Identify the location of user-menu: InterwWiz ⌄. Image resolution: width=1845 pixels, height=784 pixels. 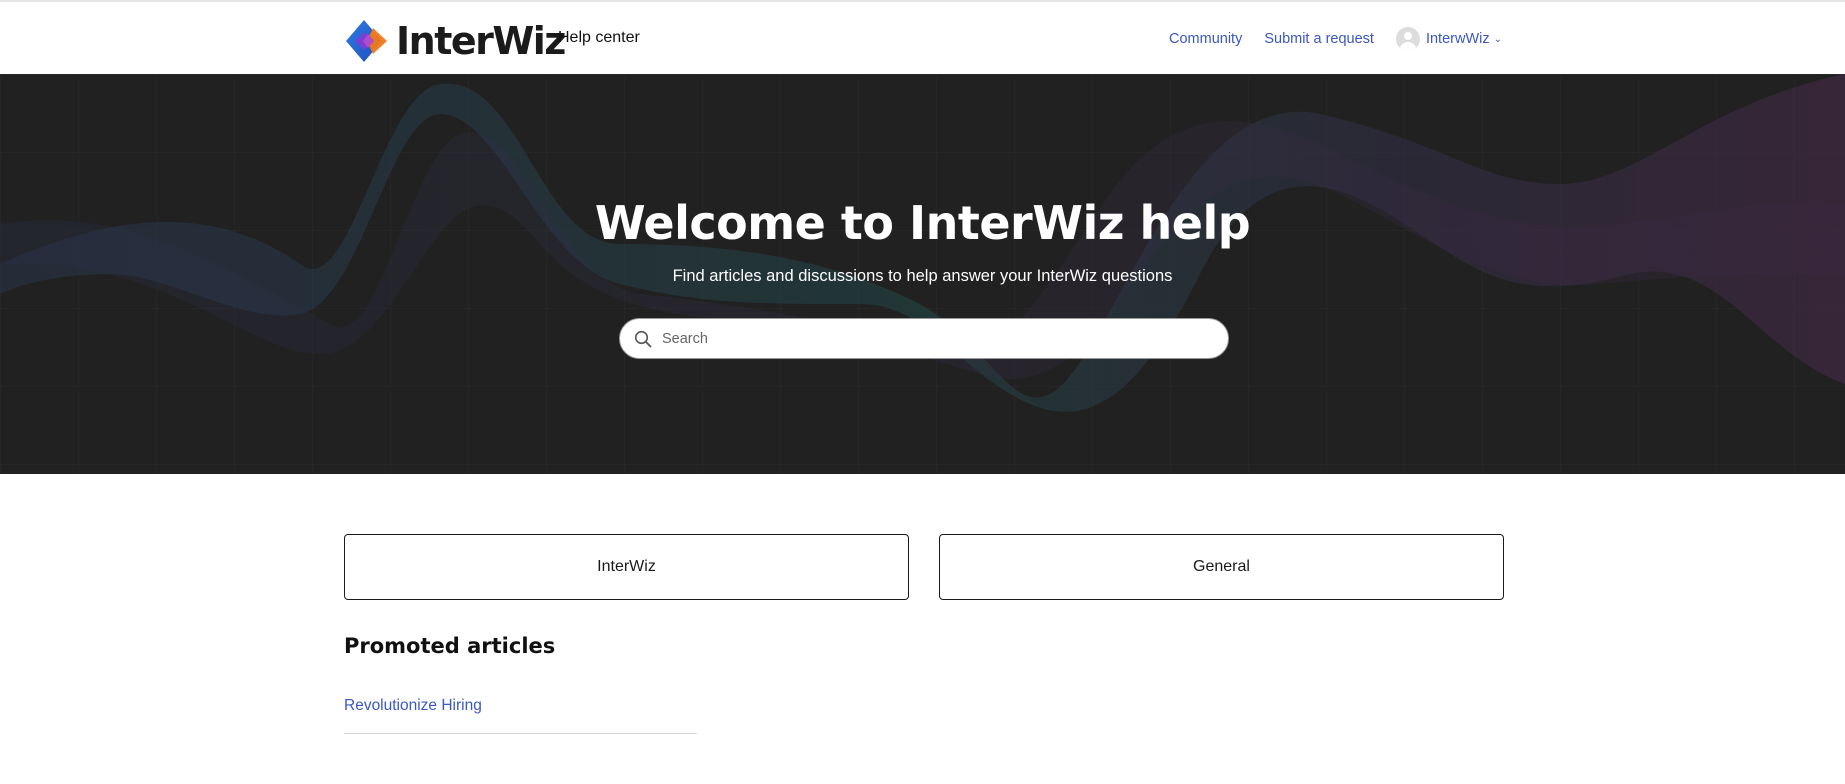
(1448, 39).